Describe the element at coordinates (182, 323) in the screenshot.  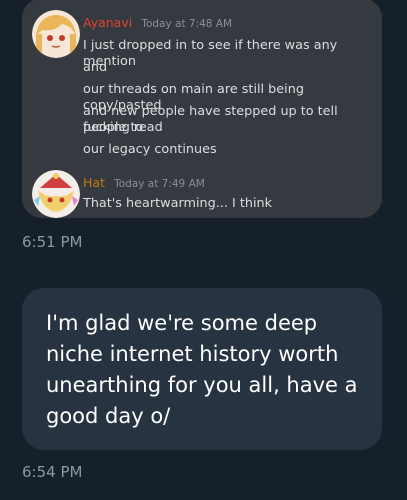
I see `reply-line: I'm glad we're some deep` at that location.